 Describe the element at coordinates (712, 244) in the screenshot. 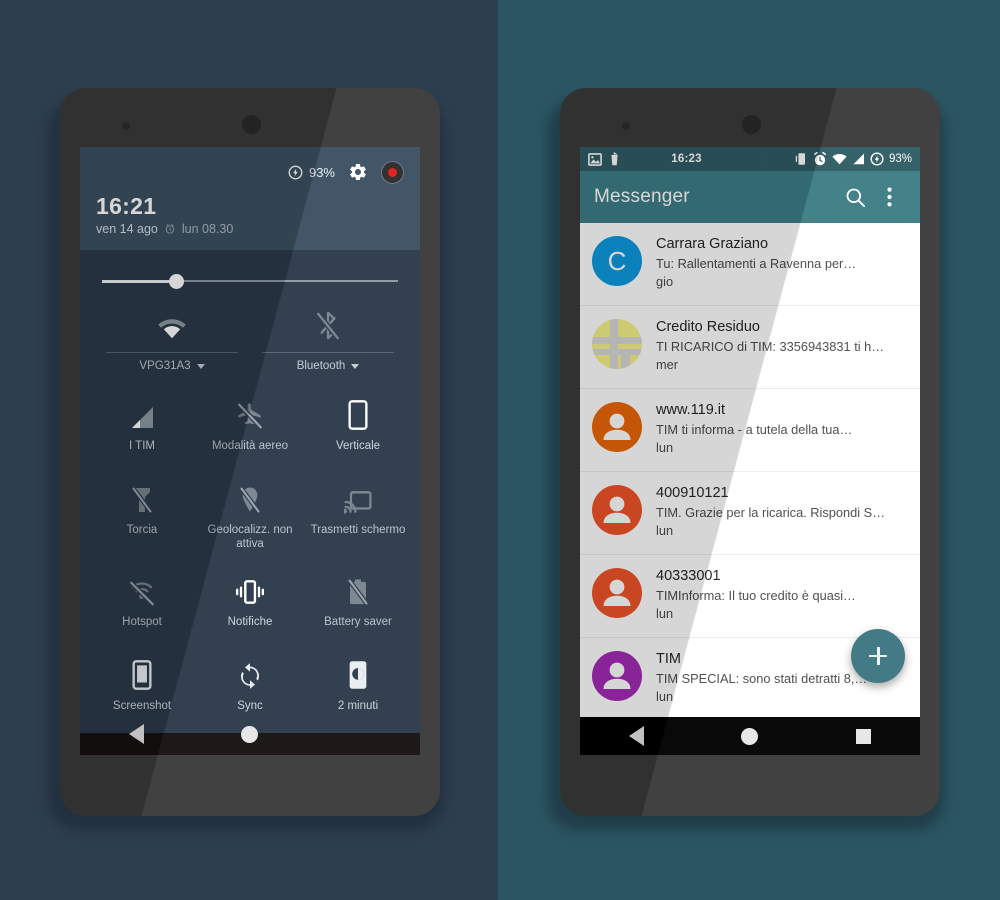

I see `contact-name: Carrara Graziano` at that location.